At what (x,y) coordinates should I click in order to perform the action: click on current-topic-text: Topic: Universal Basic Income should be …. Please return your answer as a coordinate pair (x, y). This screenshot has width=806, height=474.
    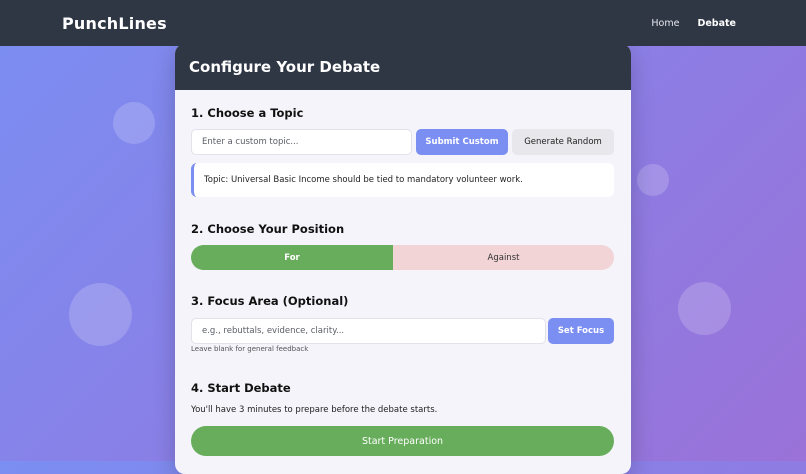
    Looking at the image, I should click on (363, 180).